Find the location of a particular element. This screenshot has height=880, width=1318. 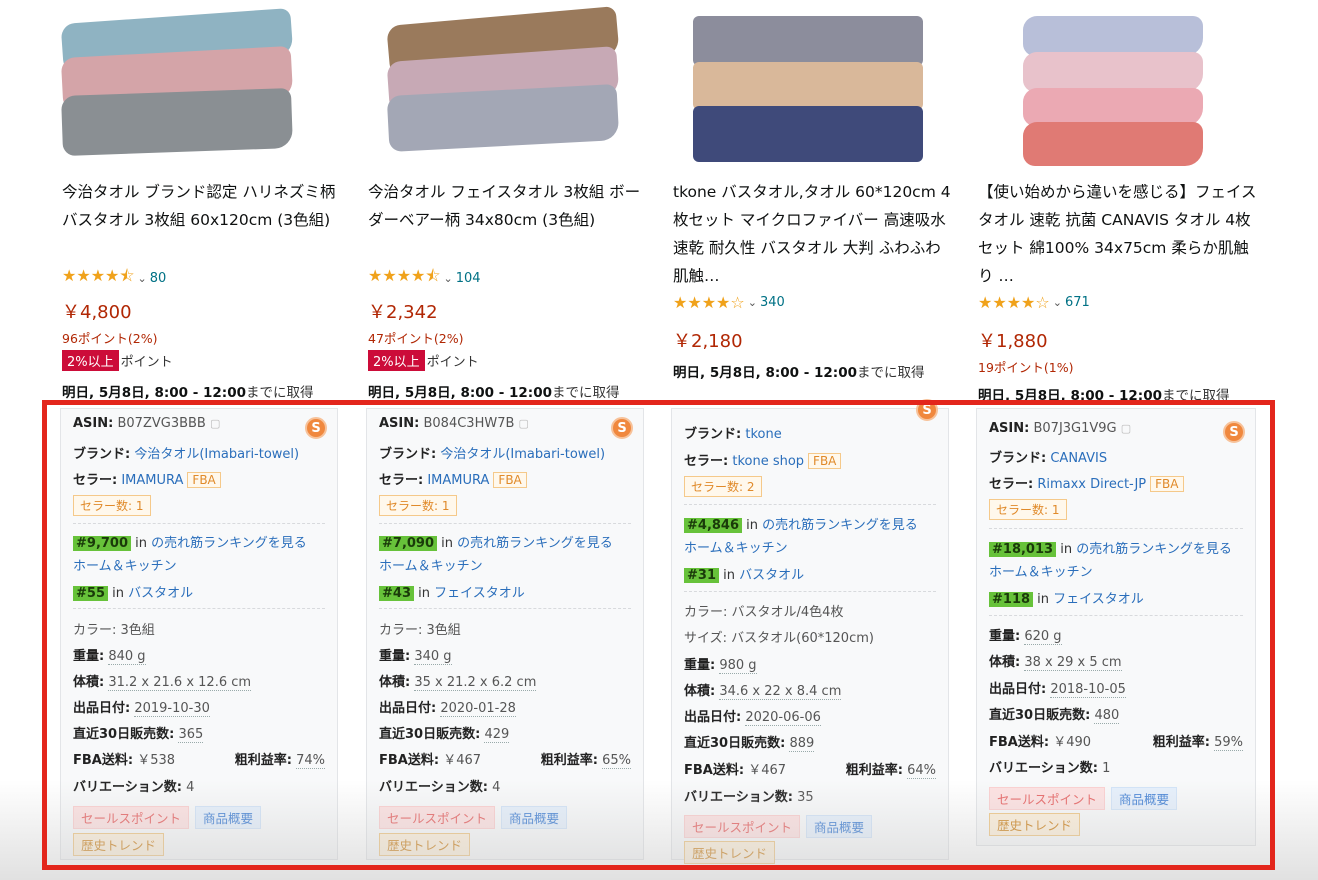

review-count: 104 is located at coordinates (468, 278).